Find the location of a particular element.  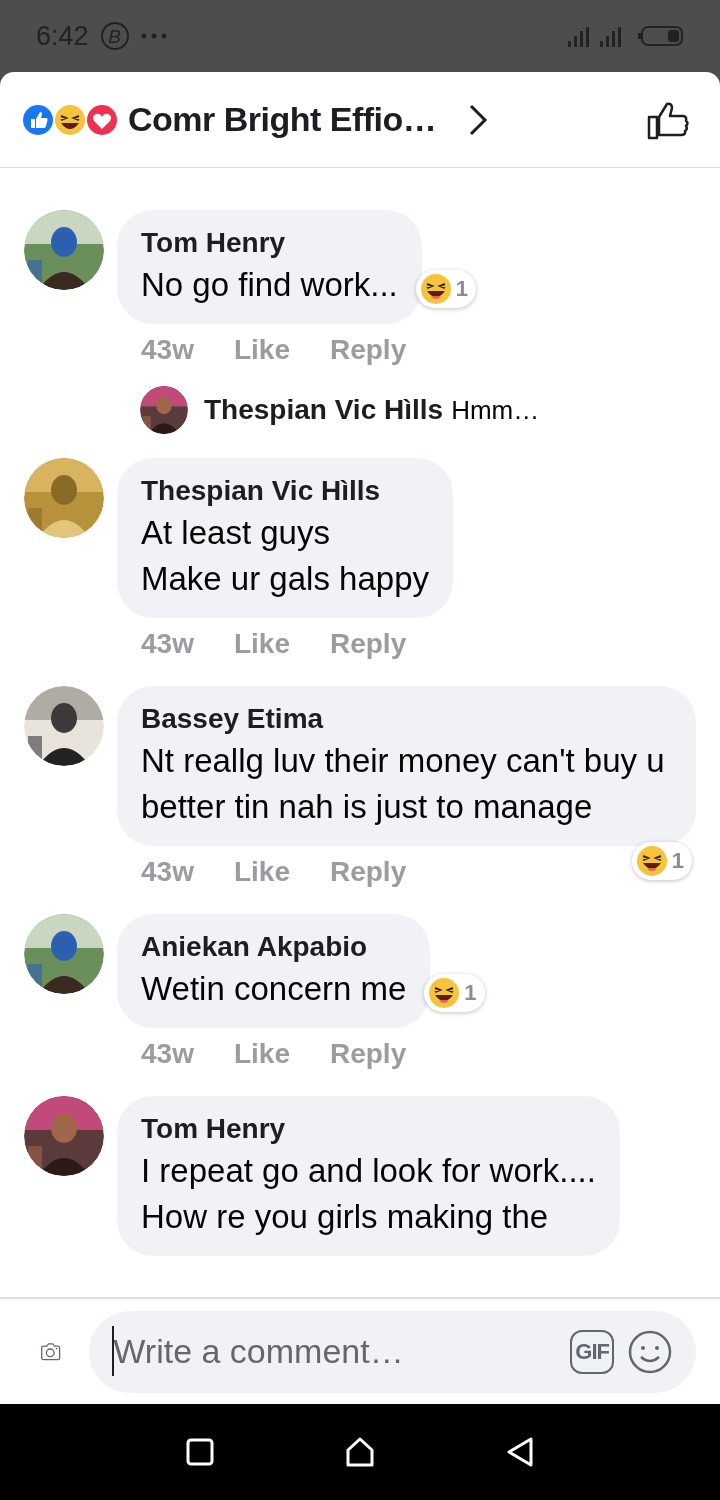

comment-text: Nt reallg luv their money can't buy u better tin nah is just to manage is located at coordinates (403, 784).